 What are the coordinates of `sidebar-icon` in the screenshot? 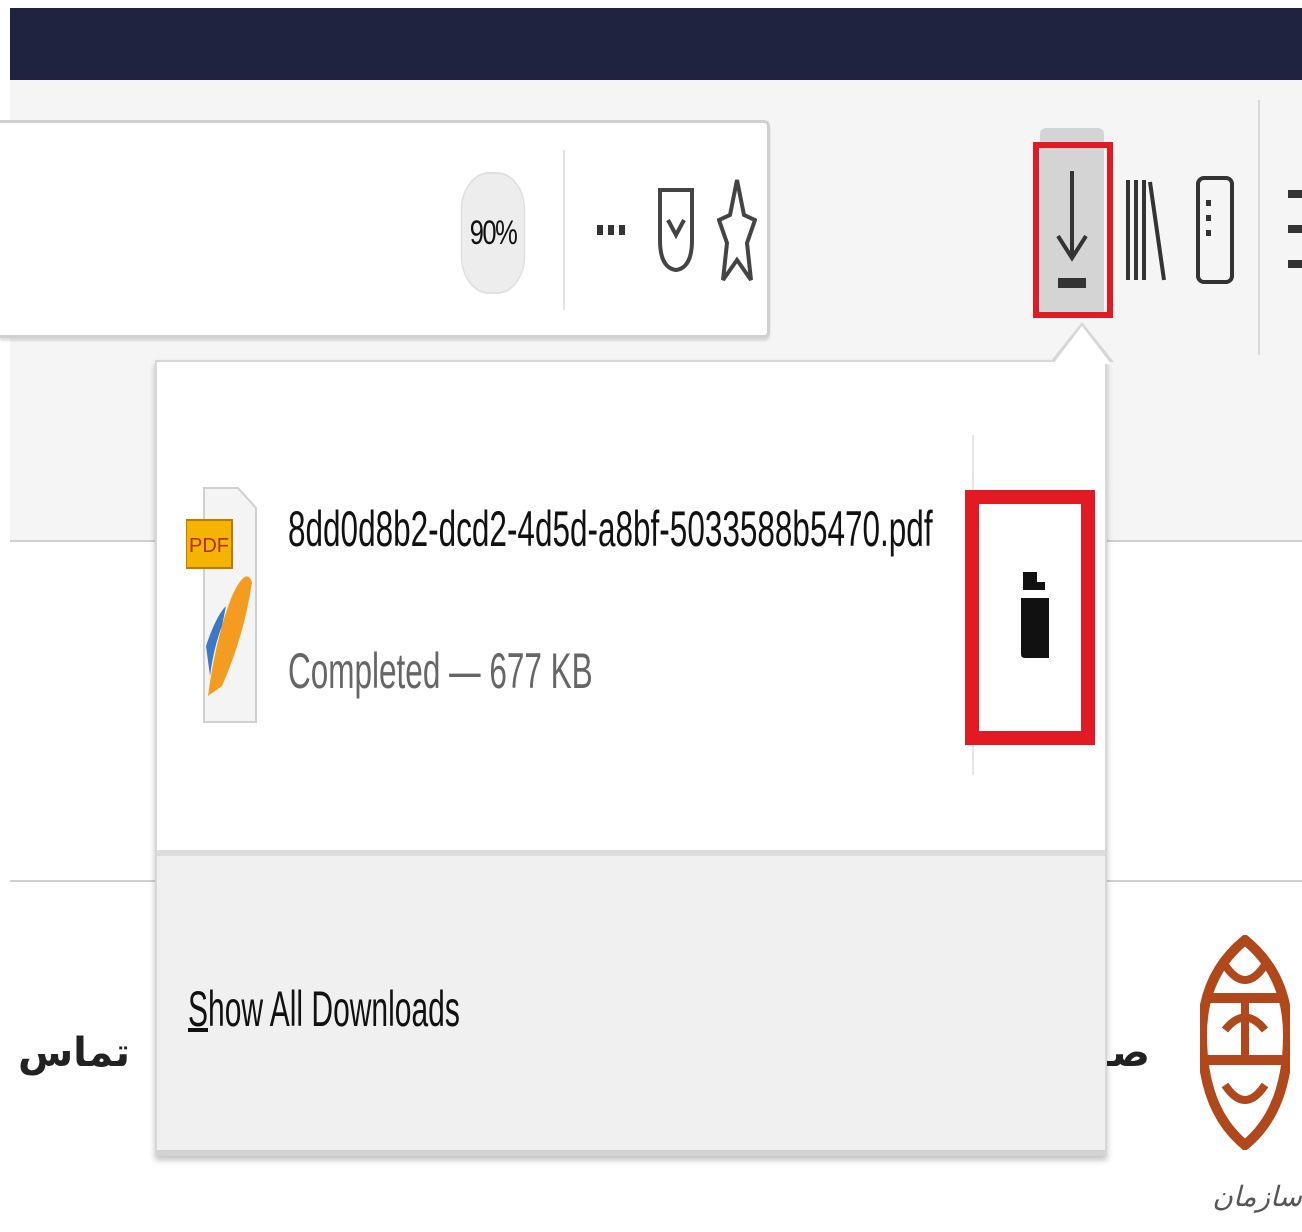 It's located at (1215, 230).